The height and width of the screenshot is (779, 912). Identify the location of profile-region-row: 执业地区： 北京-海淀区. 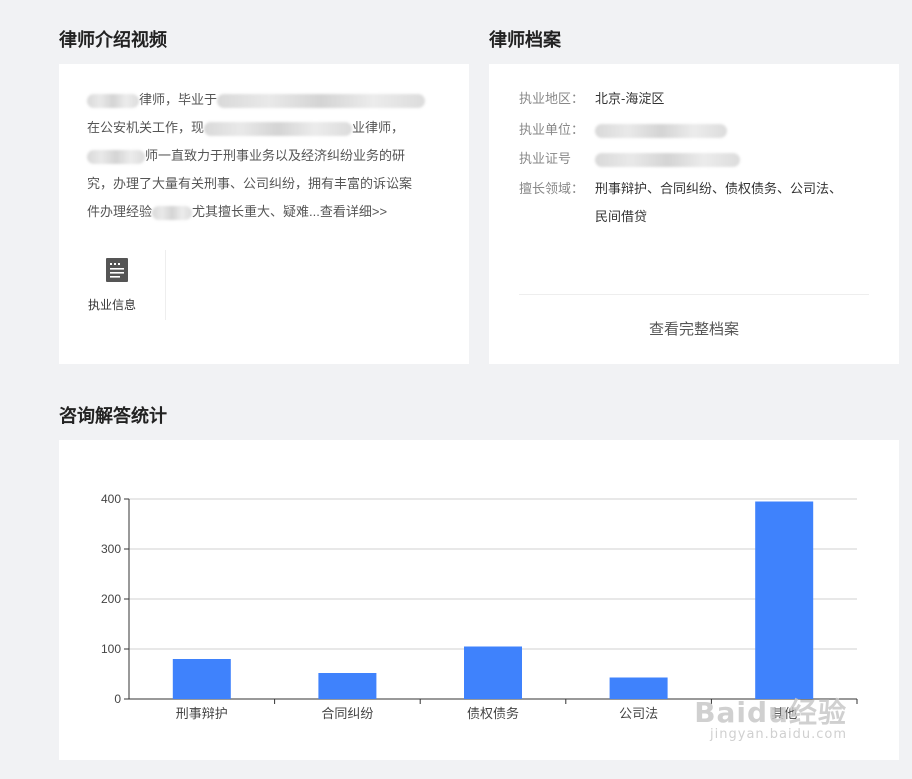
(591, 99).